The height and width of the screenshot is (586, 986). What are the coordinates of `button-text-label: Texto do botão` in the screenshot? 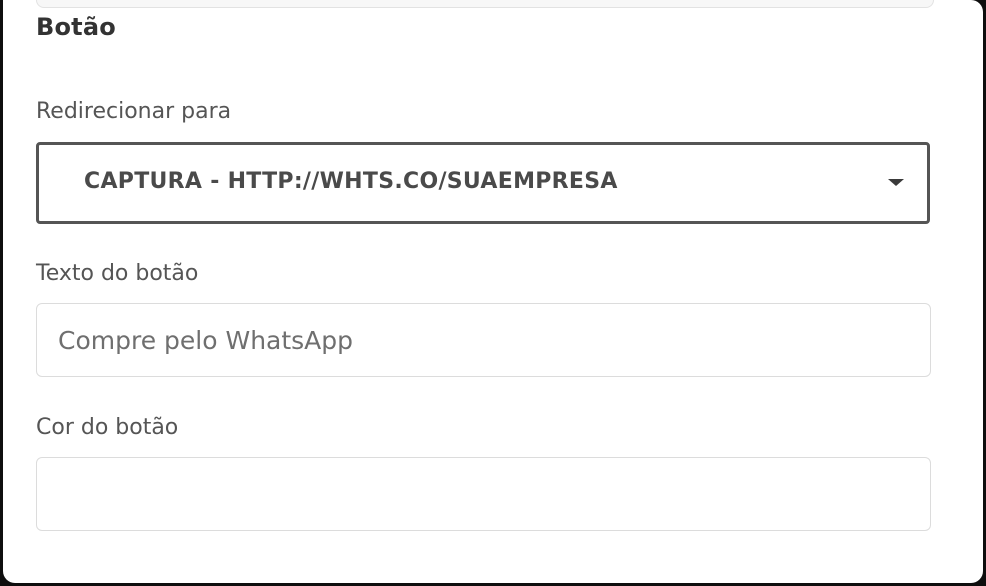 It's located at (117, 273).